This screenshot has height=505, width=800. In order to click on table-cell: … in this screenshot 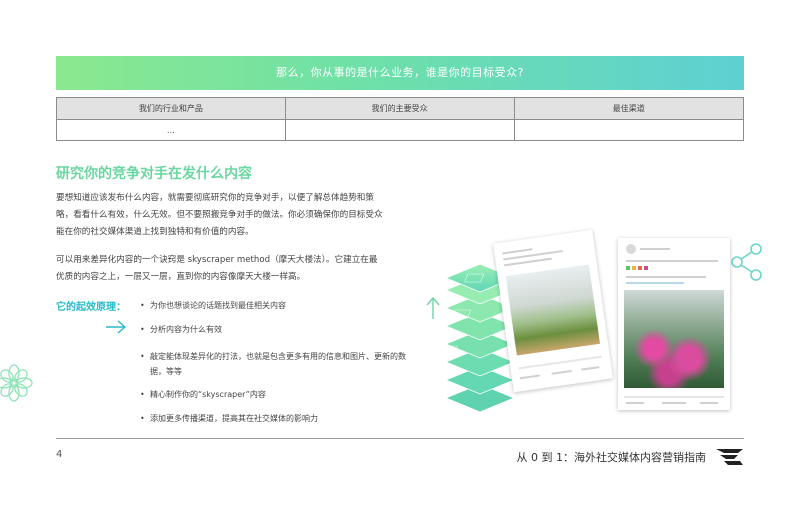, I will do `click(171, 130)`.